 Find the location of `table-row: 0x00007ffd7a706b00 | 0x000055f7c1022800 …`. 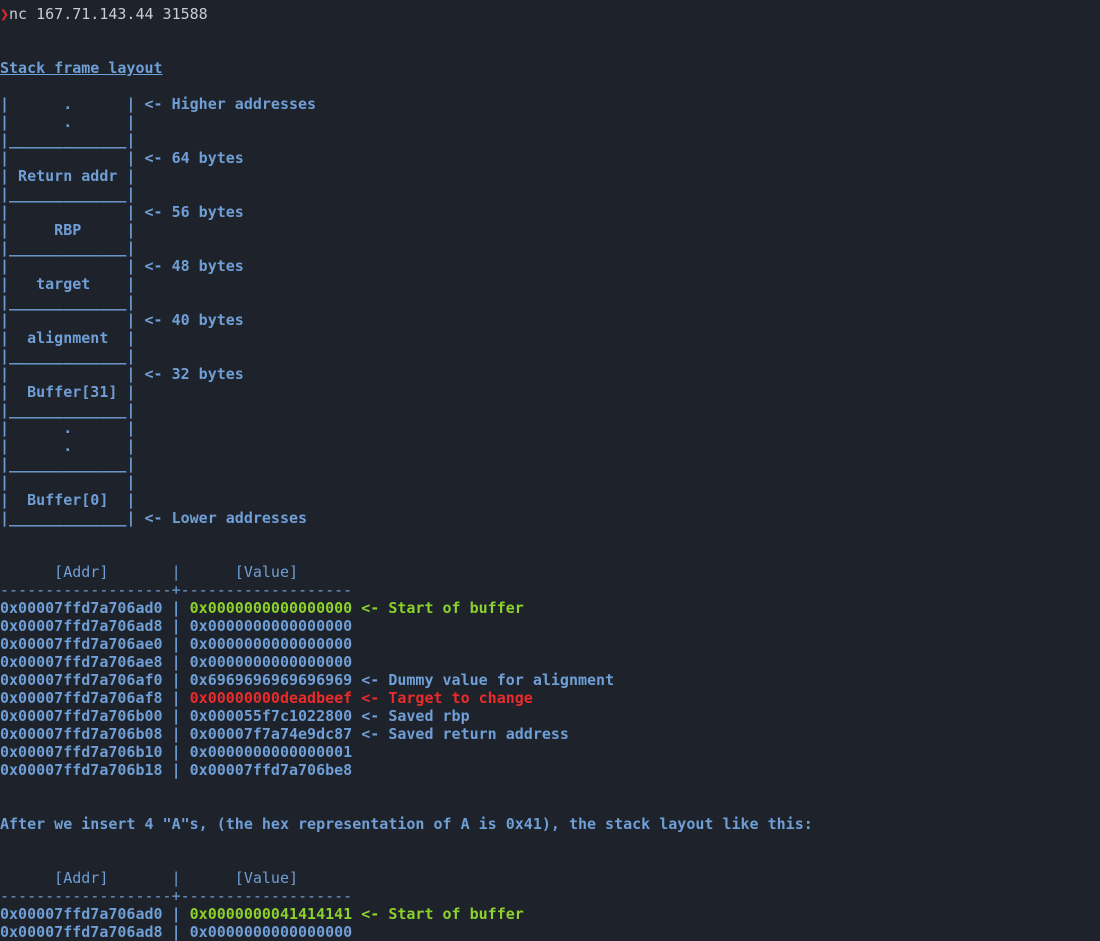

table-row: 0x00007ffd7a706b00 | 0x000055f7c1022800 … is located at coordinates (406, 716).